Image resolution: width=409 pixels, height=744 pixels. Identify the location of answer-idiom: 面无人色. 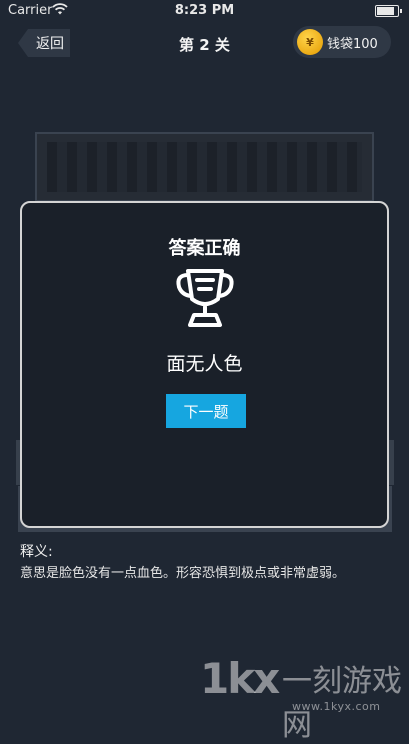
(204, 364).